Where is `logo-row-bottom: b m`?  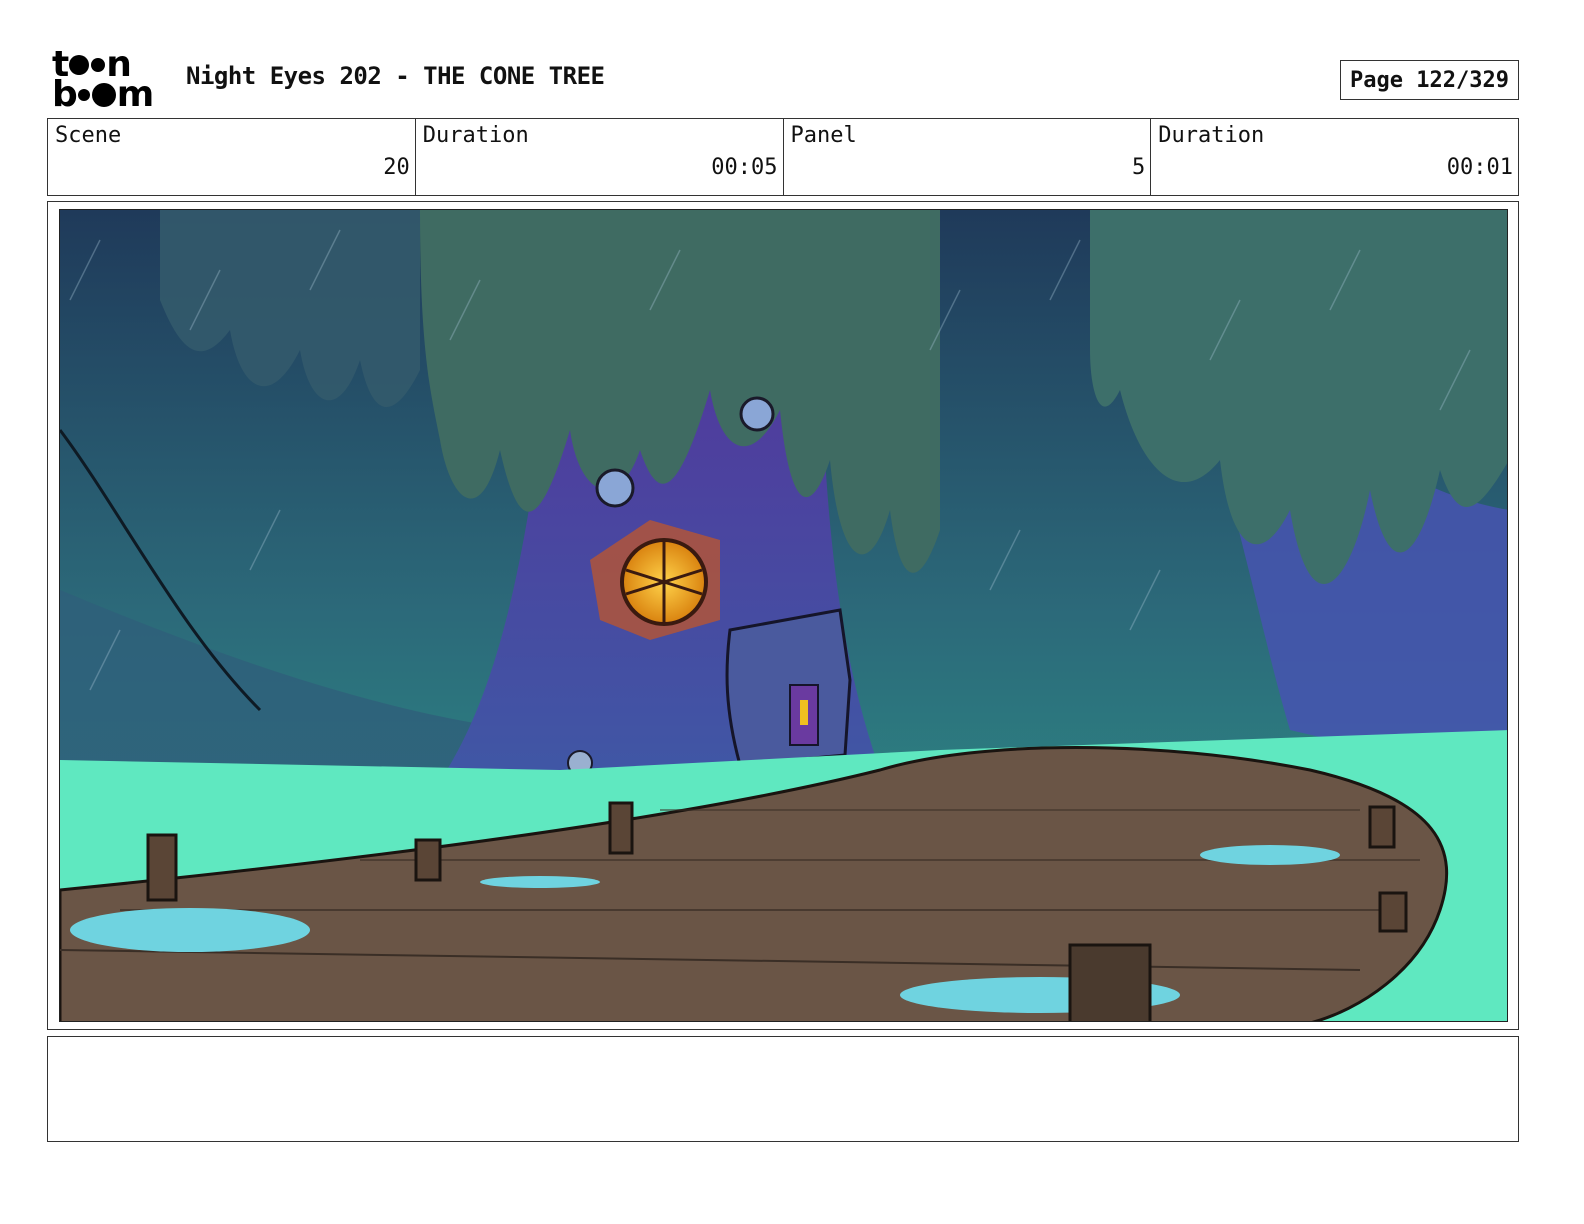
logo-row-bottom: b m is located at coordinates (103, 94).